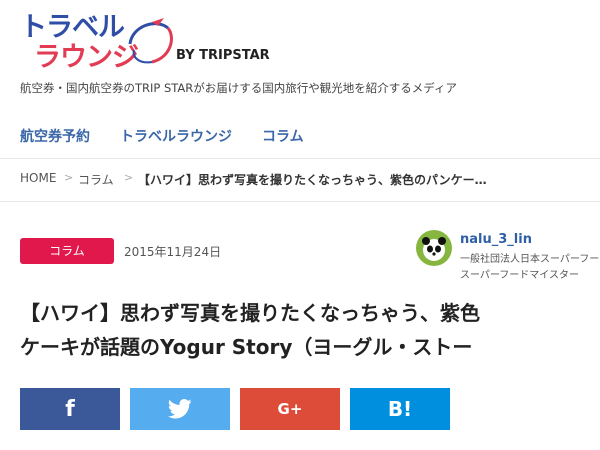  I want to click on twitter-share-button, so click(180, 409).